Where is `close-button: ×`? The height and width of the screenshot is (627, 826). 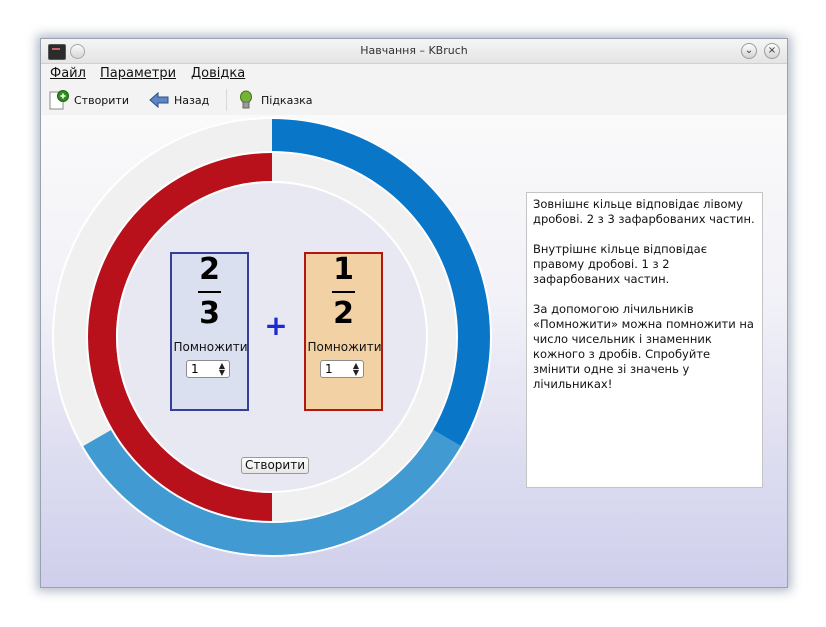 close-button: × is located at coordinates (772, 51).